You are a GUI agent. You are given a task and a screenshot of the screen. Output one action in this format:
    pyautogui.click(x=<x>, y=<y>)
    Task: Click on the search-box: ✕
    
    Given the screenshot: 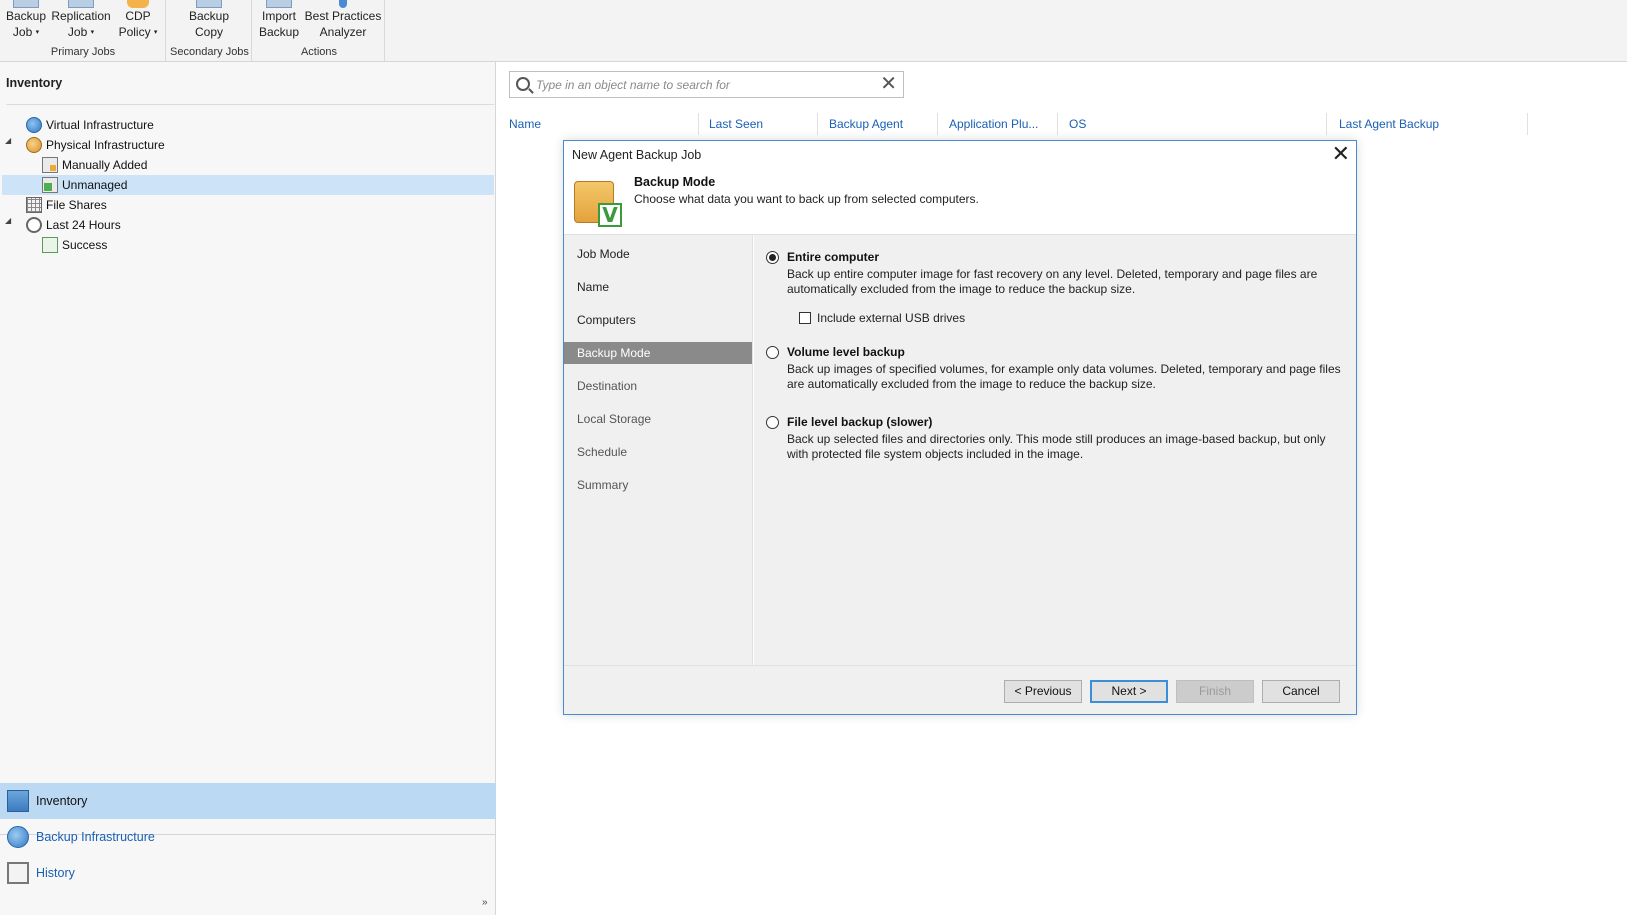 What is the action you would take?
    pyautogui.click(x=706, y=84)
    